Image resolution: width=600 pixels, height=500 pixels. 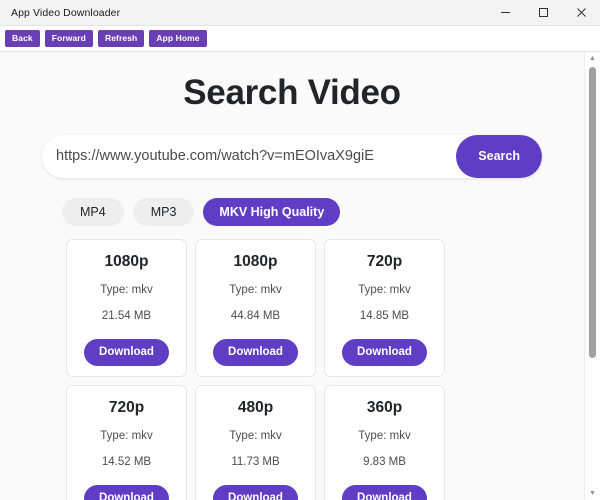 What do you see at coordinates (384, 462) in the screenshot?
I see `card-filesize: 9.83 MB` at bounding box center [384, 462].